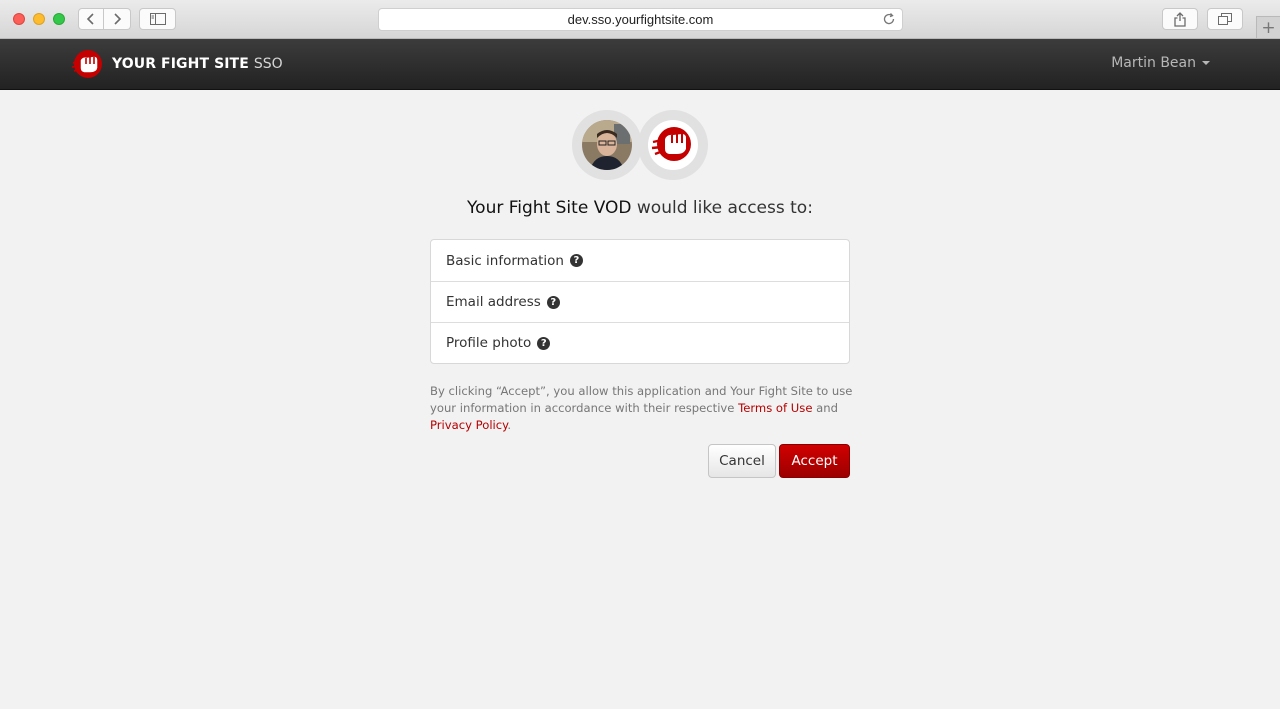 The width and height of the screenshot is (1280, 709). I want to click on sidebar-icon, so click(157, 19).